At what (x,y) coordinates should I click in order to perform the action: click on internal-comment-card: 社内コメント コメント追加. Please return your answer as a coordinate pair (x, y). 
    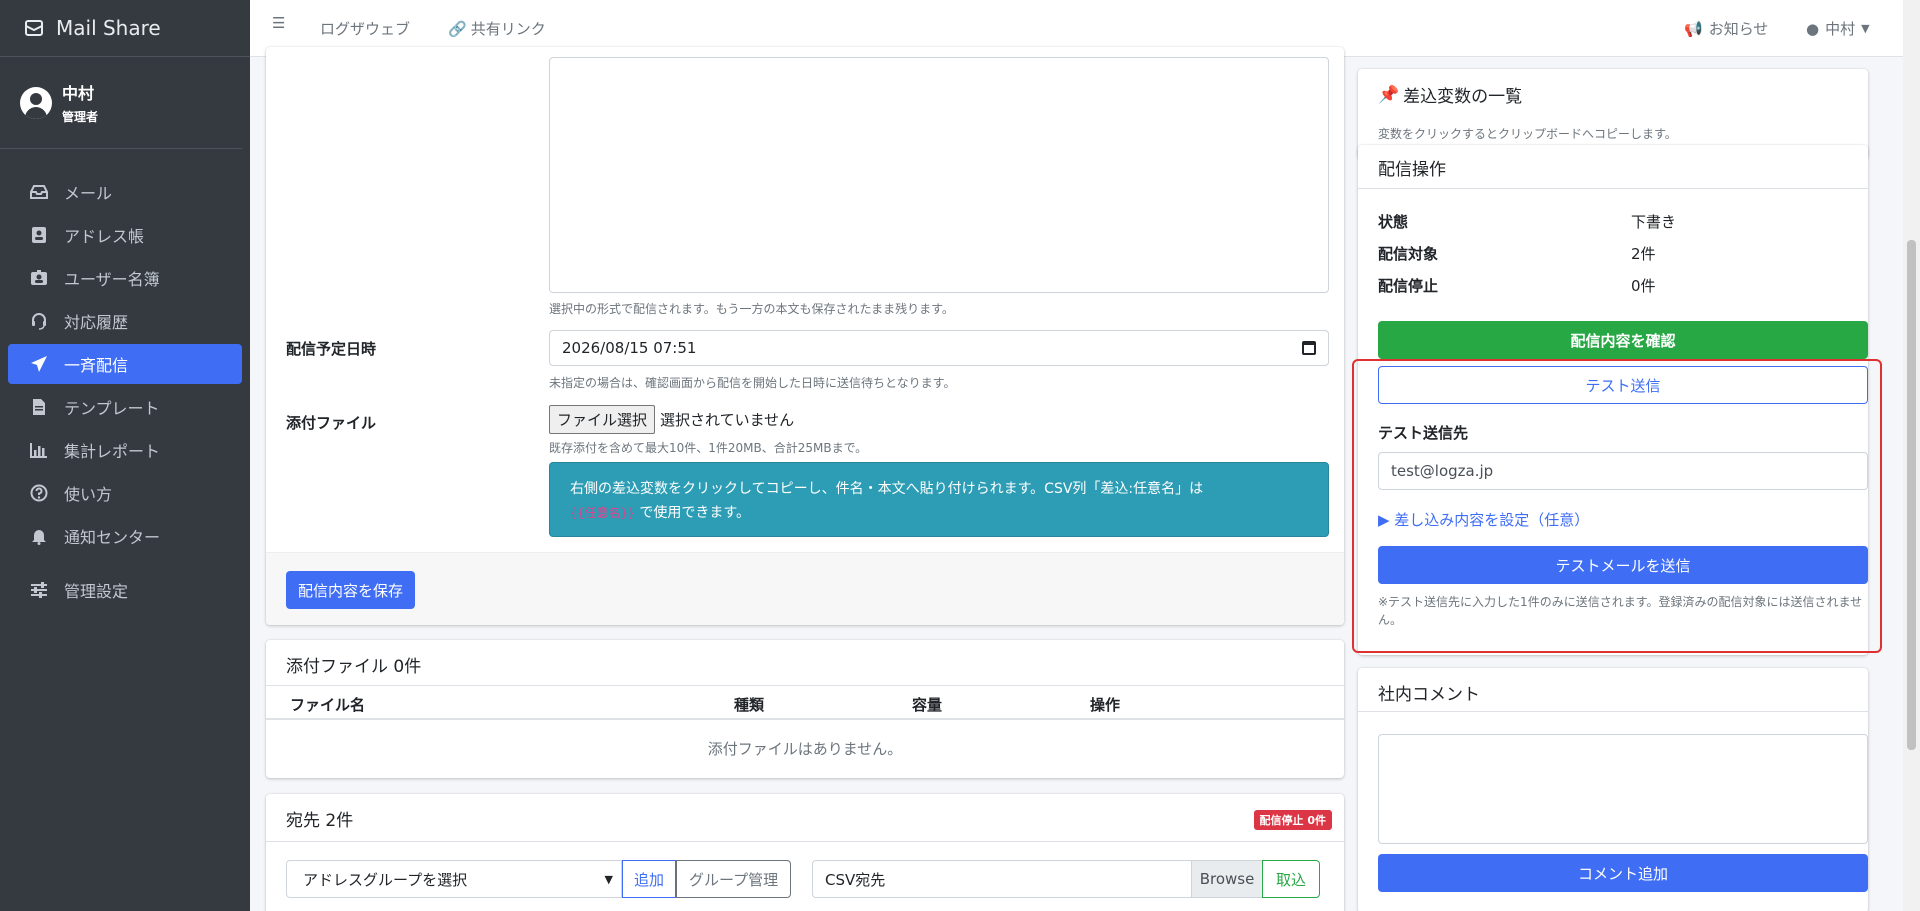
    Looking at the image, I should click on (1613, 789).